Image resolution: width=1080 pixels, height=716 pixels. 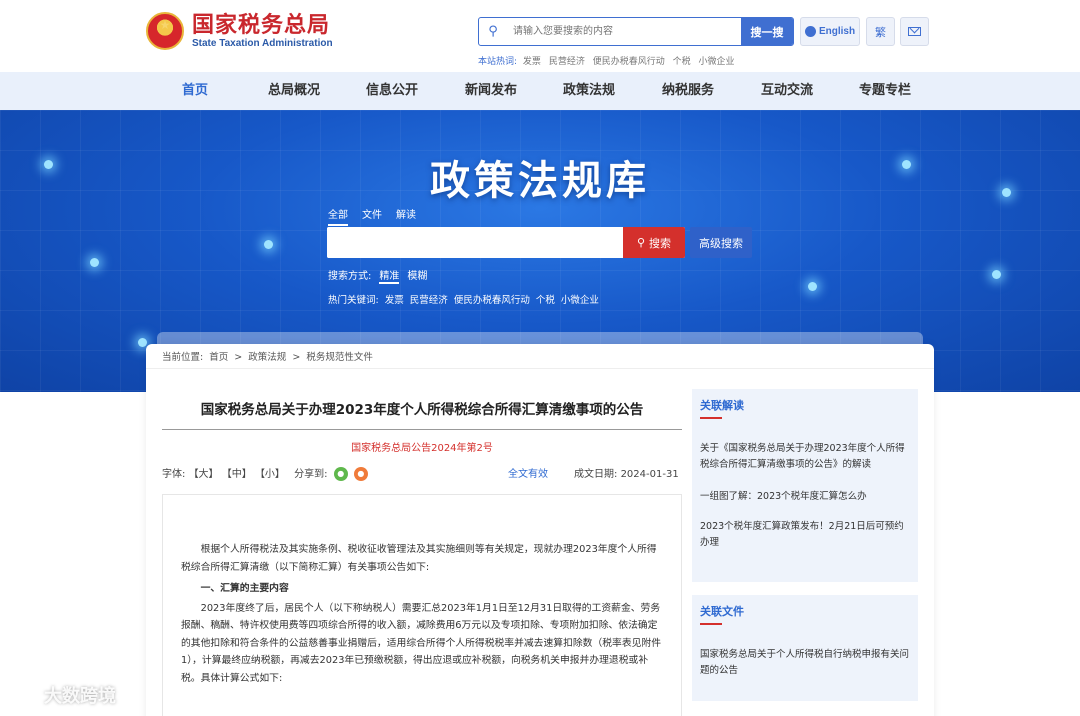 I want to click on issue-date-value: 2024-01-31, so click(x=649, y=474).